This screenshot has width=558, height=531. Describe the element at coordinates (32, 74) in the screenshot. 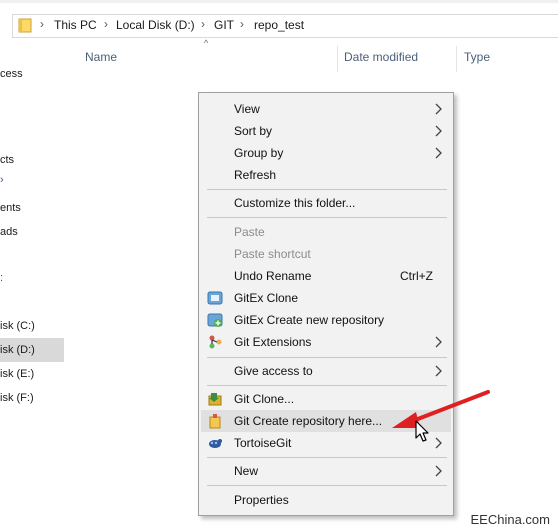

I see `nav-item-quick-access: cess` at that location.